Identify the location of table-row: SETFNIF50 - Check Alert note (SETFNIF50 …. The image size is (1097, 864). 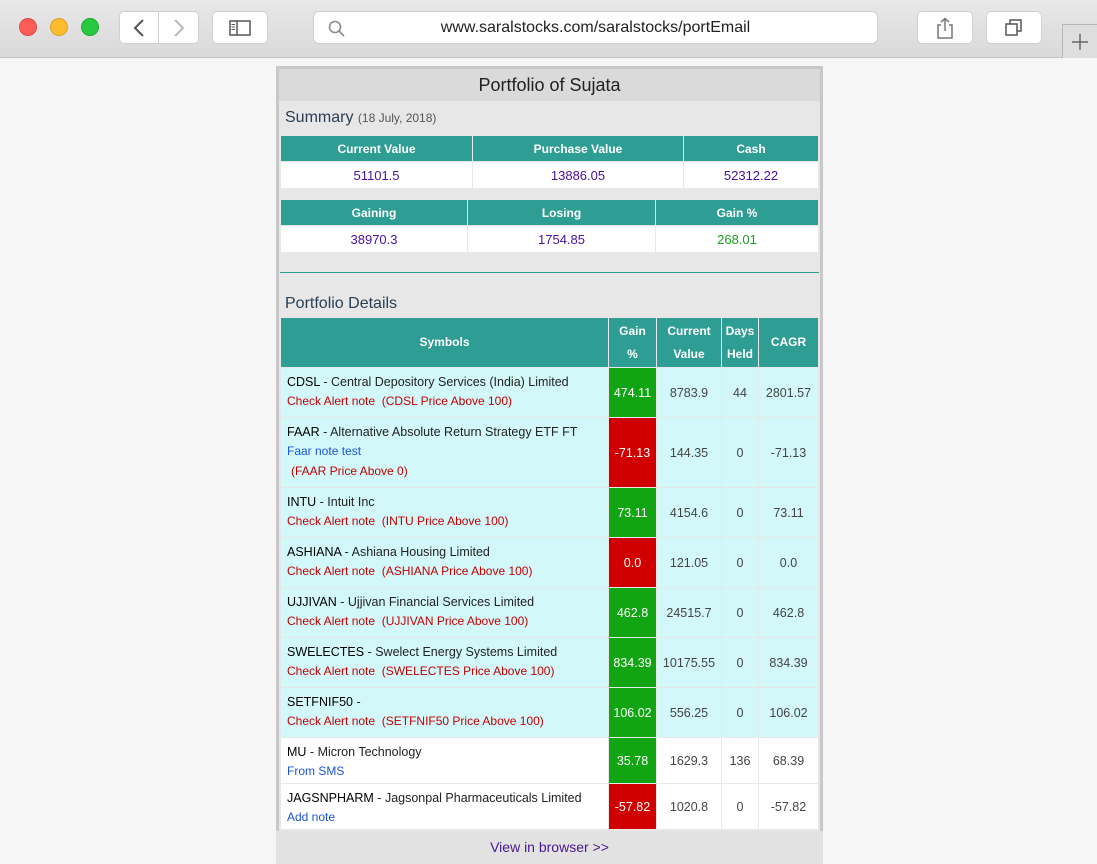
(549, 712).